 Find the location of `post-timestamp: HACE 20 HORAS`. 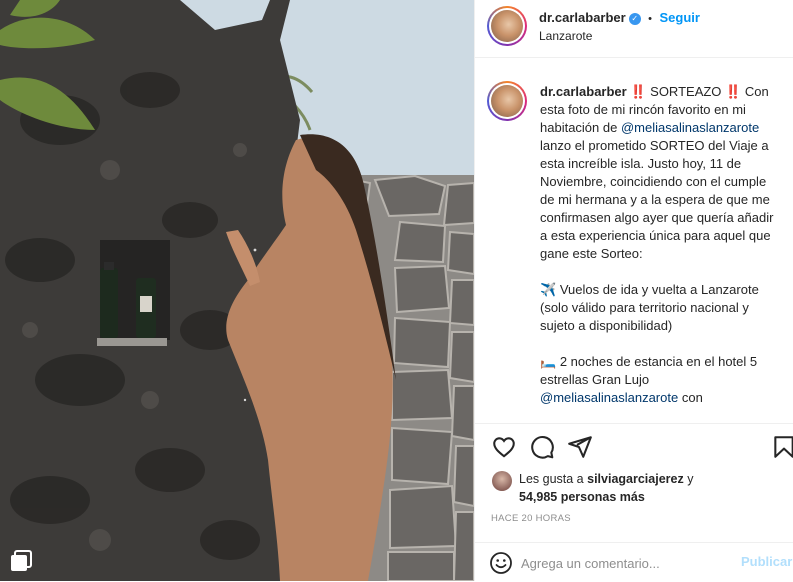

post-timestamp: HACE 20 HORAS is located at coordinates (531, 518).